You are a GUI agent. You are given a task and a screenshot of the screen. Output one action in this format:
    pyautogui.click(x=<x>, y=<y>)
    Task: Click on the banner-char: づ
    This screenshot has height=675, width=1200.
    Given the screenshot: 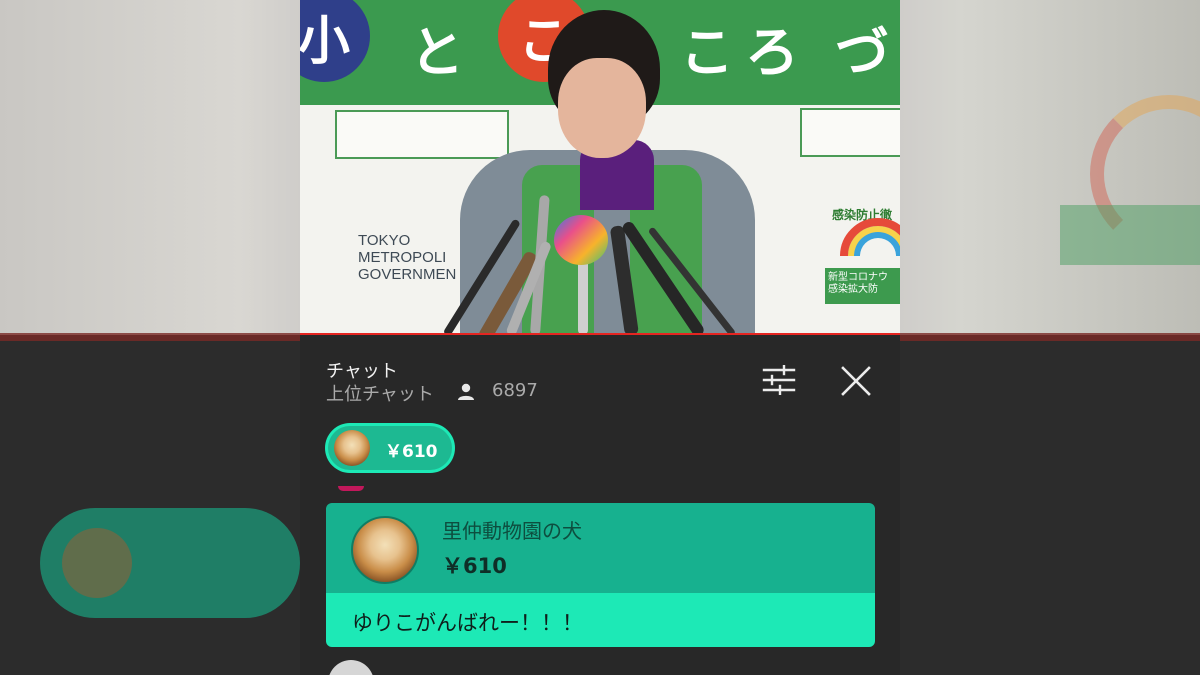 What is the action you would take?
    pyautogui.click(x=862, y=52)
    